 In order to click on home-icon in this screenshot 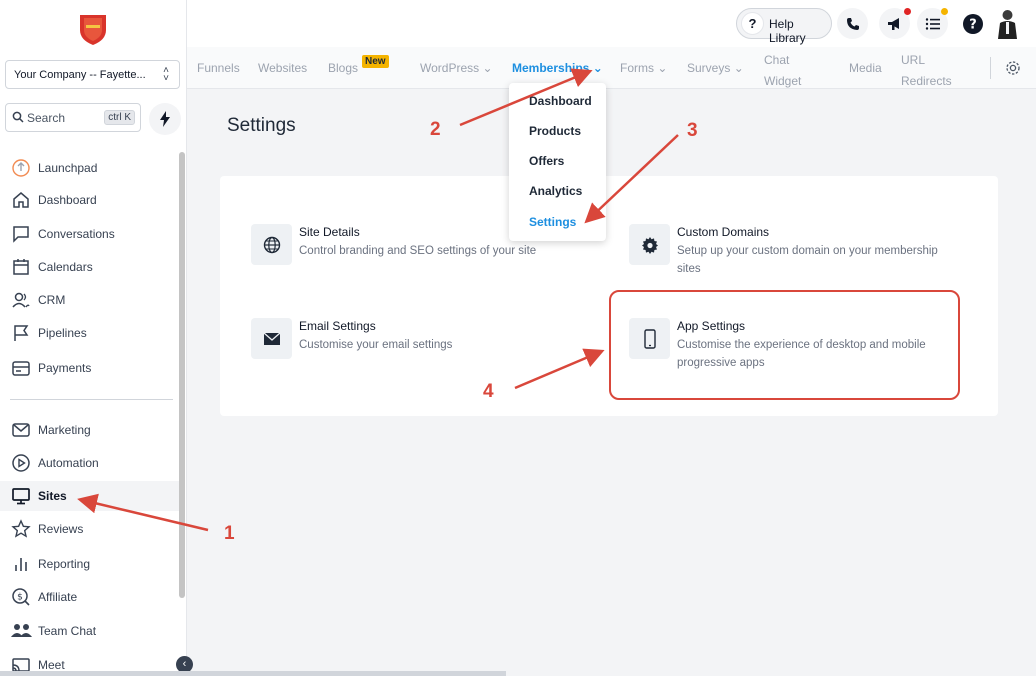, I will do `click(21, 200)`.